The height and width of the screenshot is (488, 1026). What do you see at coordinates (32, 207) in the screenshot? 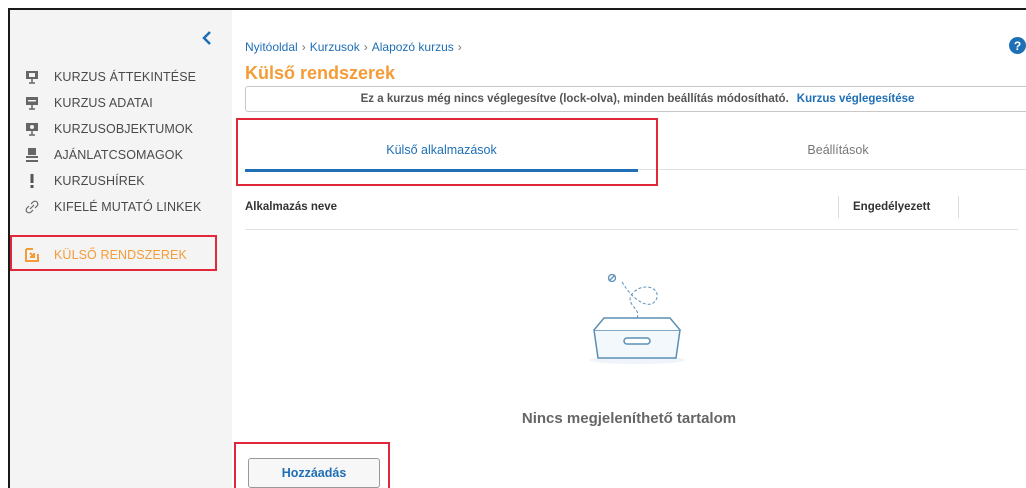
I see `link-icon` at bounding box center [32, 207].